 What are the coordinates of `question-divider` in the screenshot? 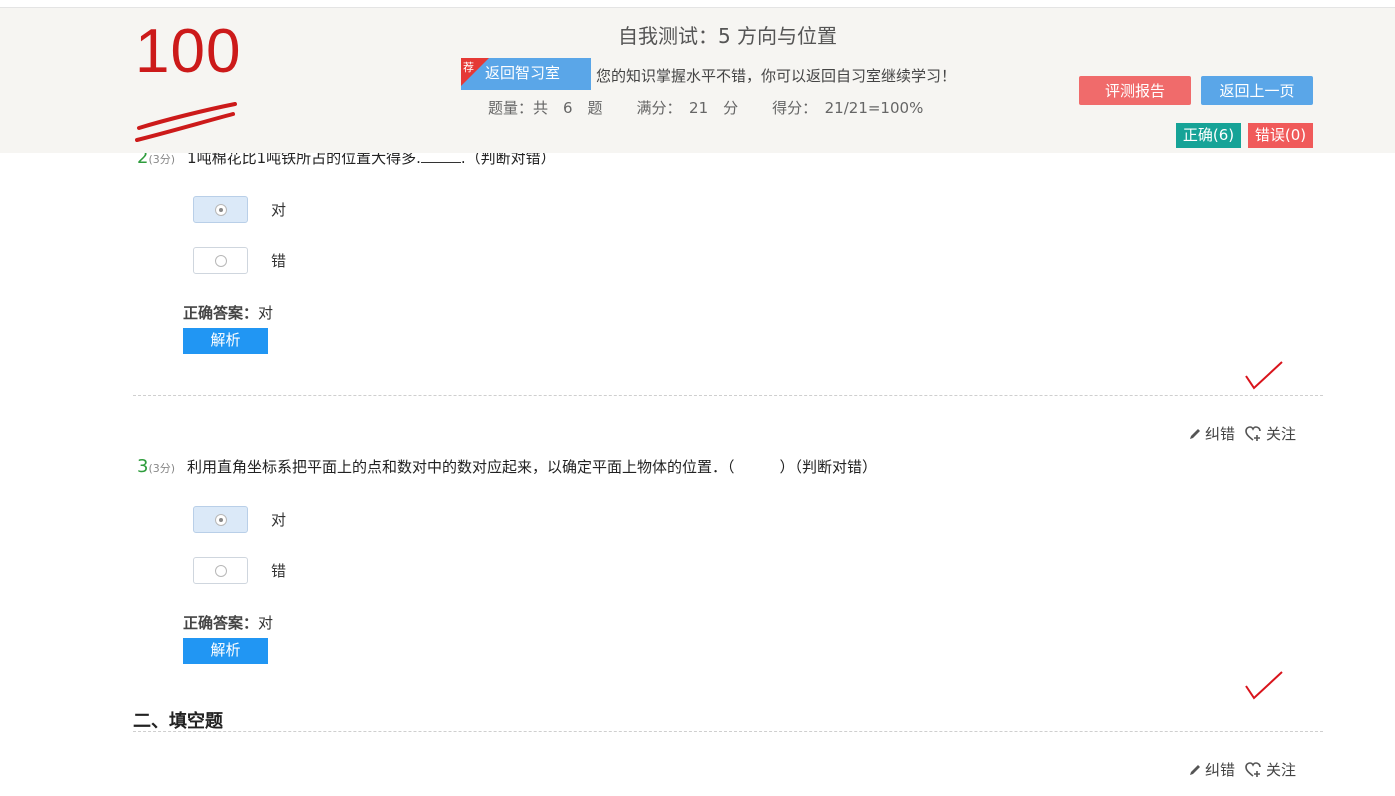 It's located at (728, 395).